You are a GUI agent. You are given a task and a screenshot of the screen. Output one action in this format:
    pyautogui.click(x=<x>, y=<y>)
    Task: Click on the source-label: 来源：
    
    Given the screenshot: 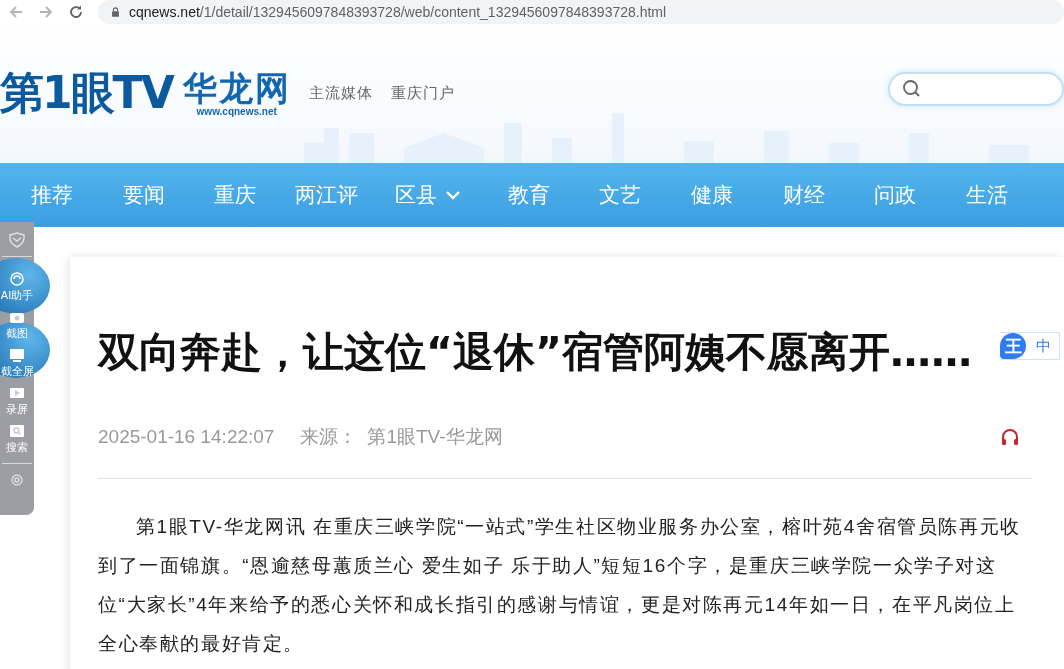 What is the action you would take?
    pyautogui.click(x=329, y=437)
    